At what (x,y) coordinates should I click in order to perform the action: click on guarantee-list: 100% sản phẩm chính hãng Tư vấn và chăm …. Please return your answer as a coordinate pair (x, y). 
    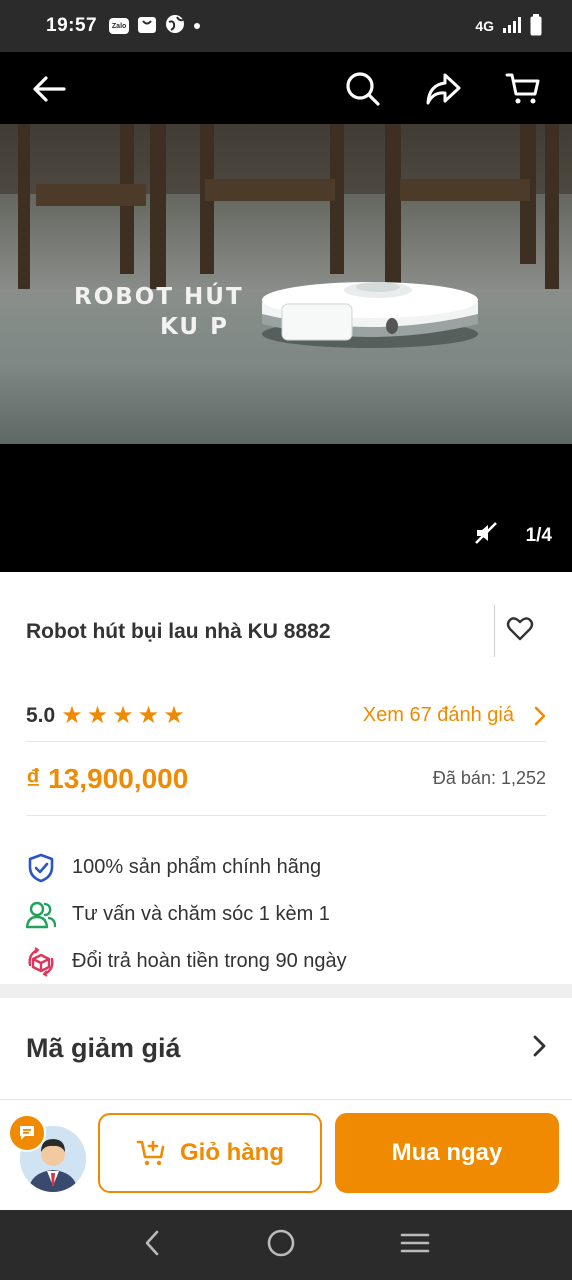
    Looking at the image, I should click on (286, 900).